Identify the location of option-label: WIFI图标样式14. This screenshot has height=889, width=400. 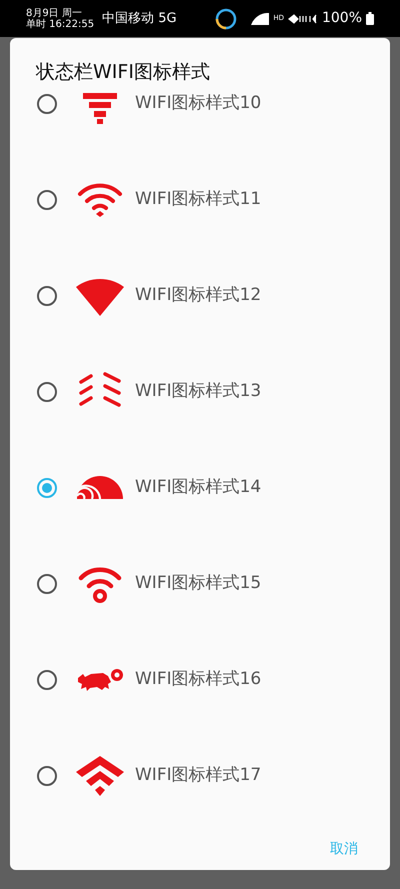
(198, 487).